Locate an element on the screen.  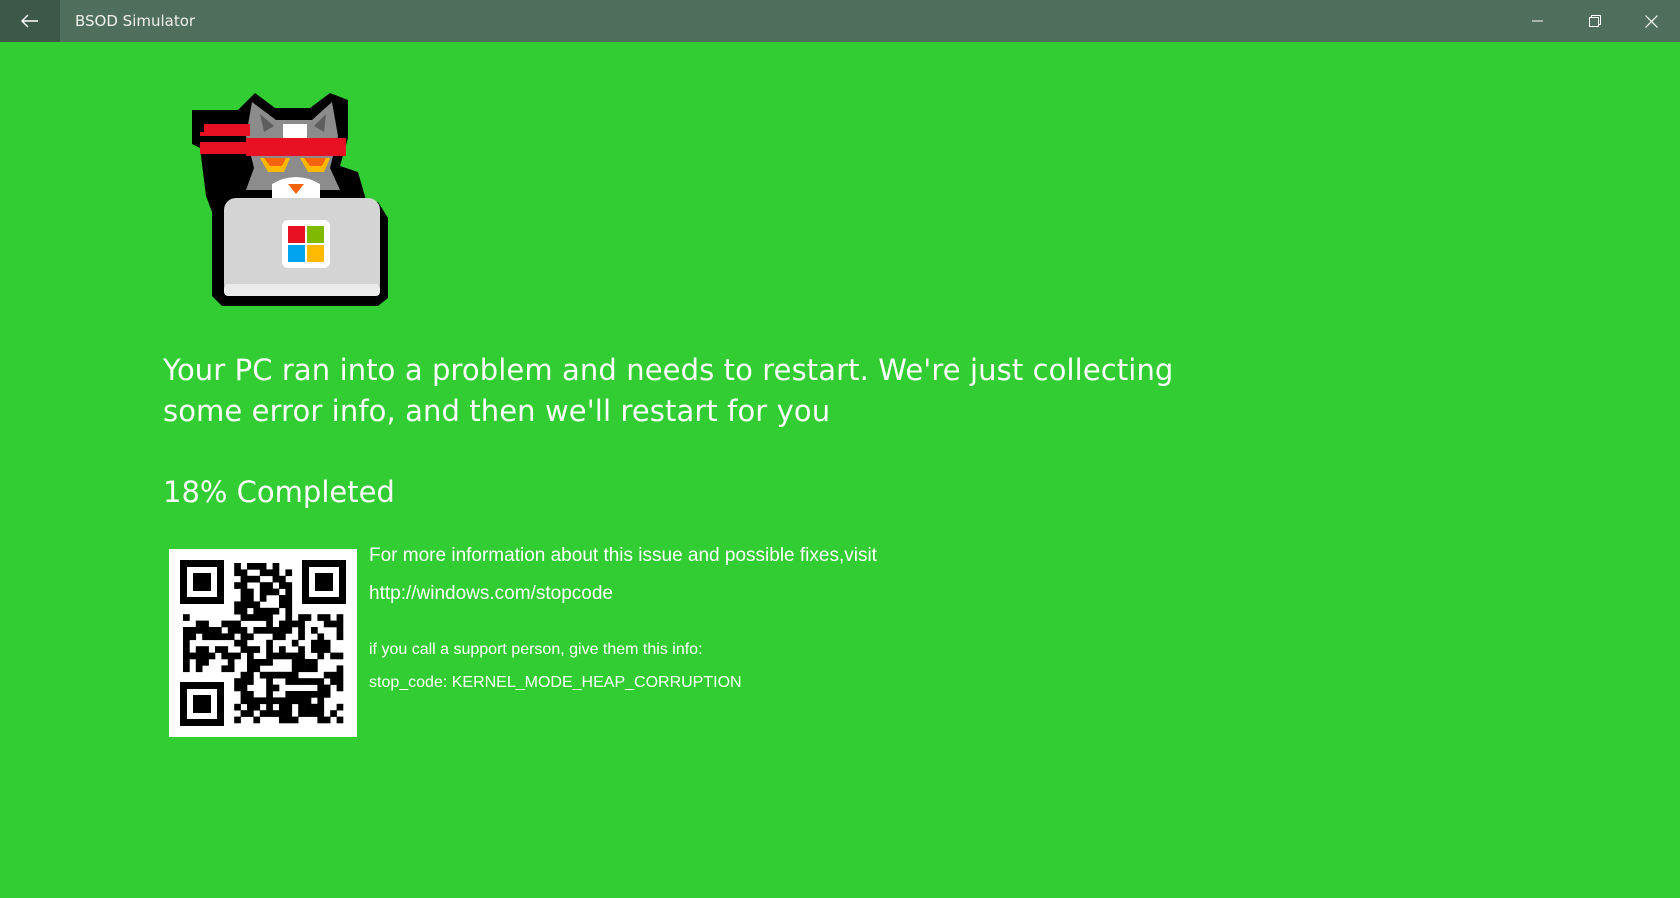
restore-icon is located at coordinates (1594, 21).